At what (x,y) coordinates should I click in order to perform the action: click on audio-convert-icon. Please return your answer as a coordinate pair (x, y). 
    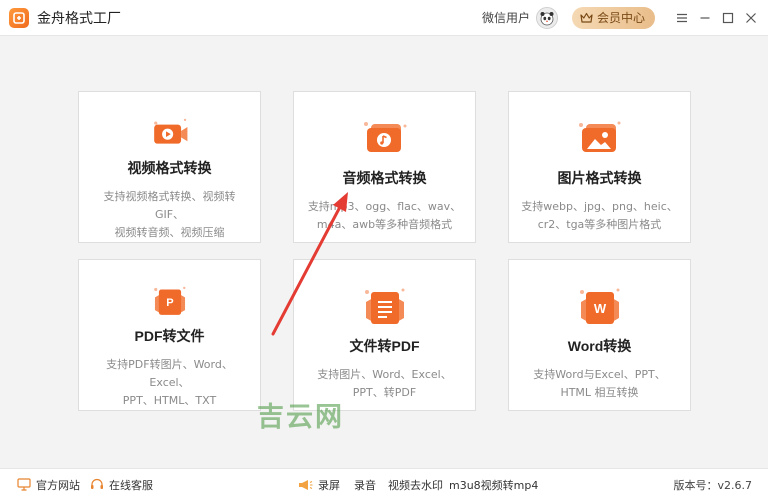
    Looking at the image, I should click on (384, 137).